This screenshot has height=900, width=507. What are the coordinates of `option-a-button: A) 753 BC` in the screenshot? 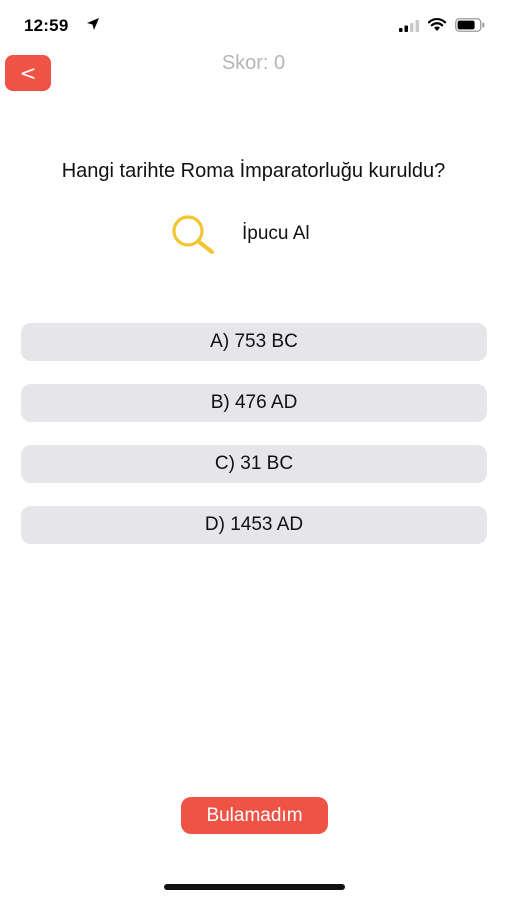 It's located at (254, 342).